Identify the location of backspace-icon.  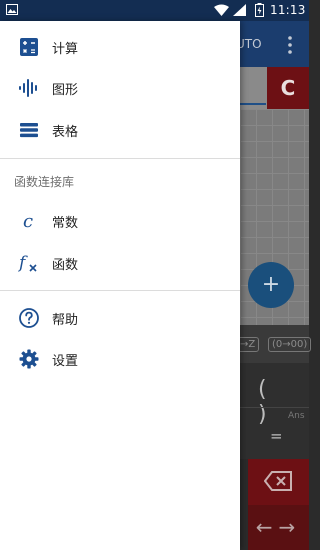
(278, 481).